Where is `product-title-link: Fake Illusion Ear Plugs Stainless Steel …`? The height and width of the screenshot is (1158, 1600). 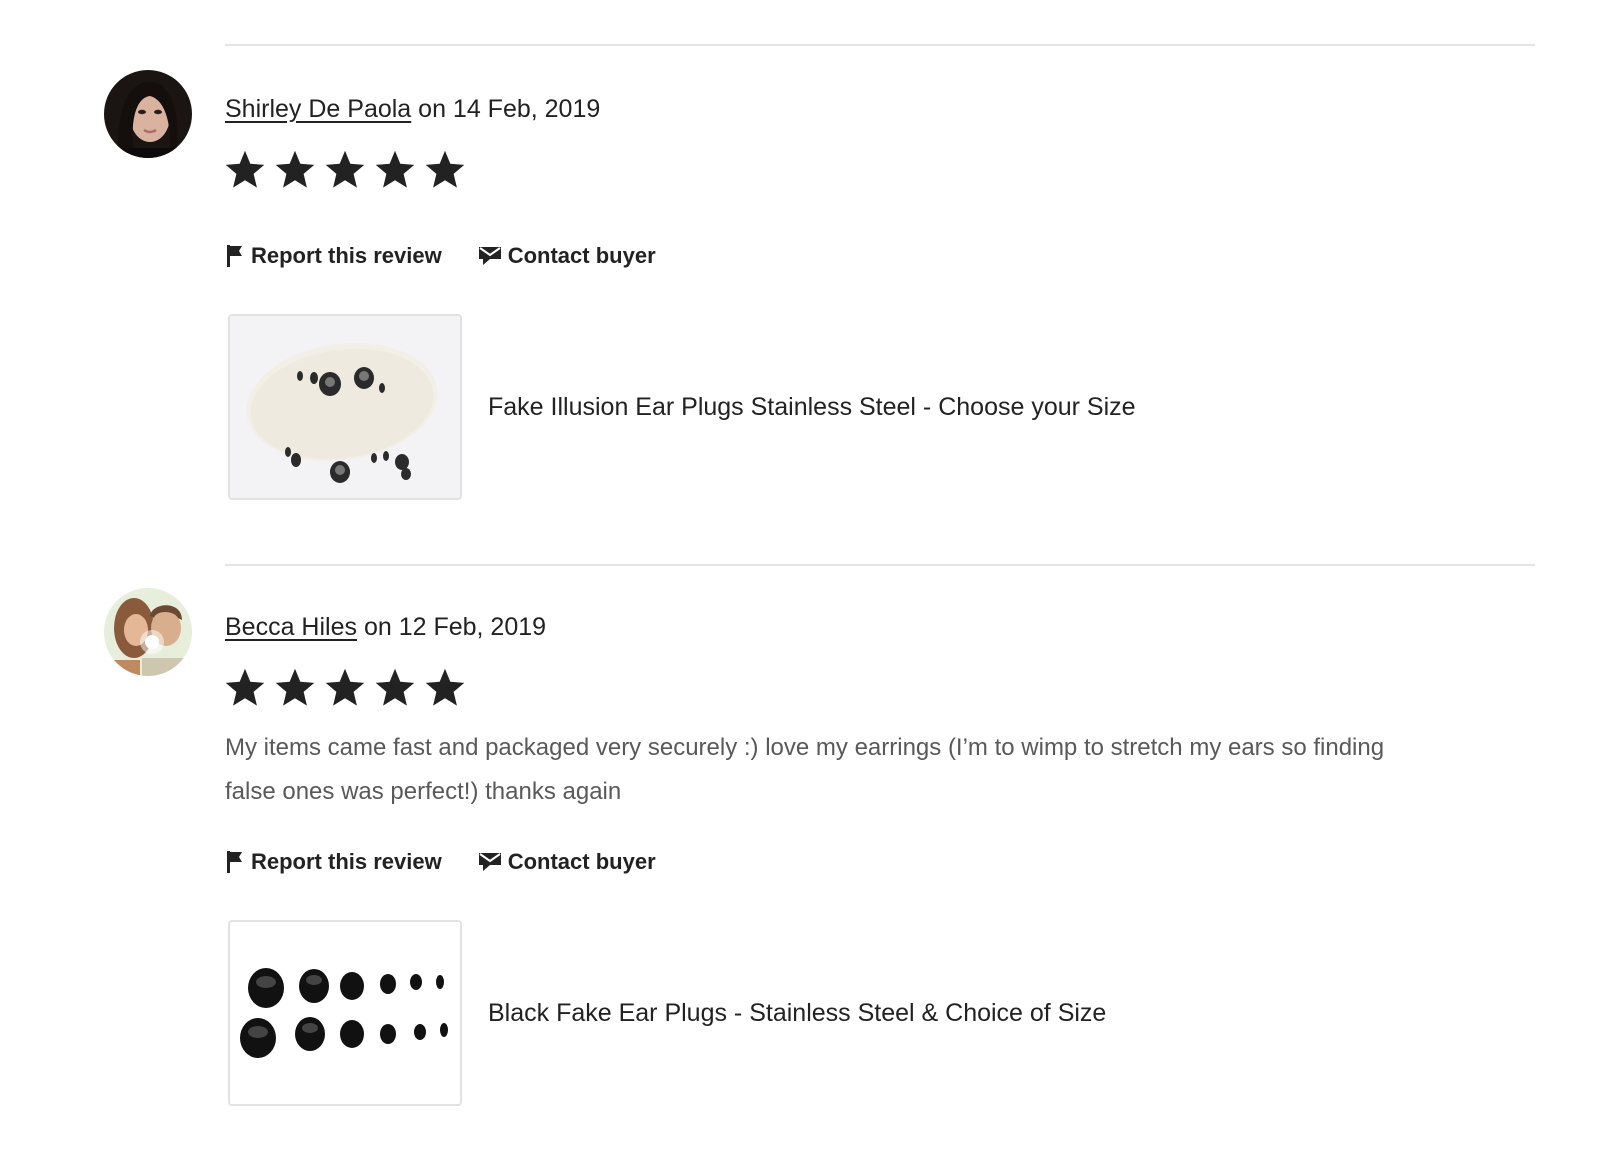 product-title-link: Fake Illusion Ear Plugs Stainless Steel … is located at coordinates (812, 407).